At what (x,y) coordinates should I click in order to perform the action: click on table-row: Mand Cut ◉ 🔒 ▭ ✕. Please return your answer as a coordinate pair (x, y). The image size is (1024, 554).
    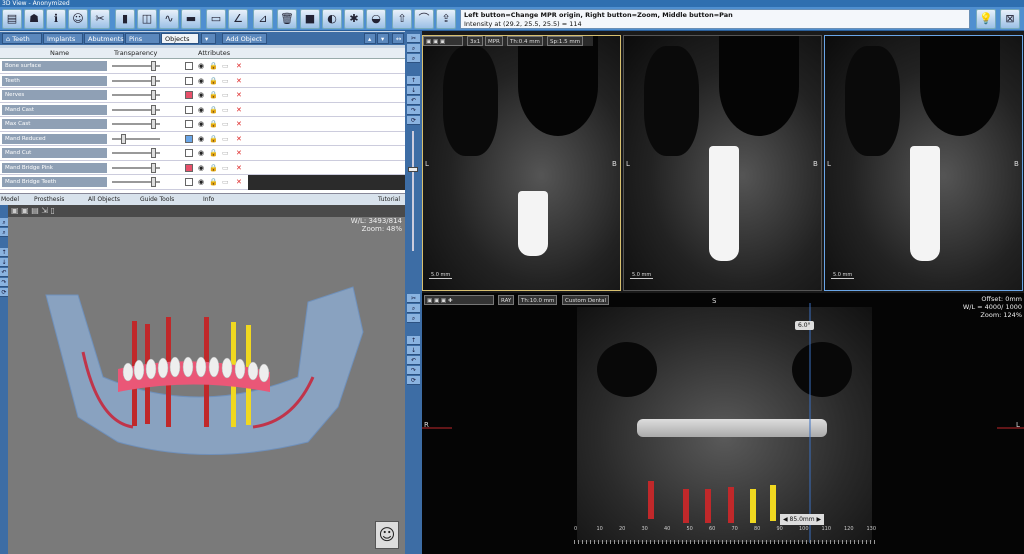
    Looking at the image, I should click on (202, 153).